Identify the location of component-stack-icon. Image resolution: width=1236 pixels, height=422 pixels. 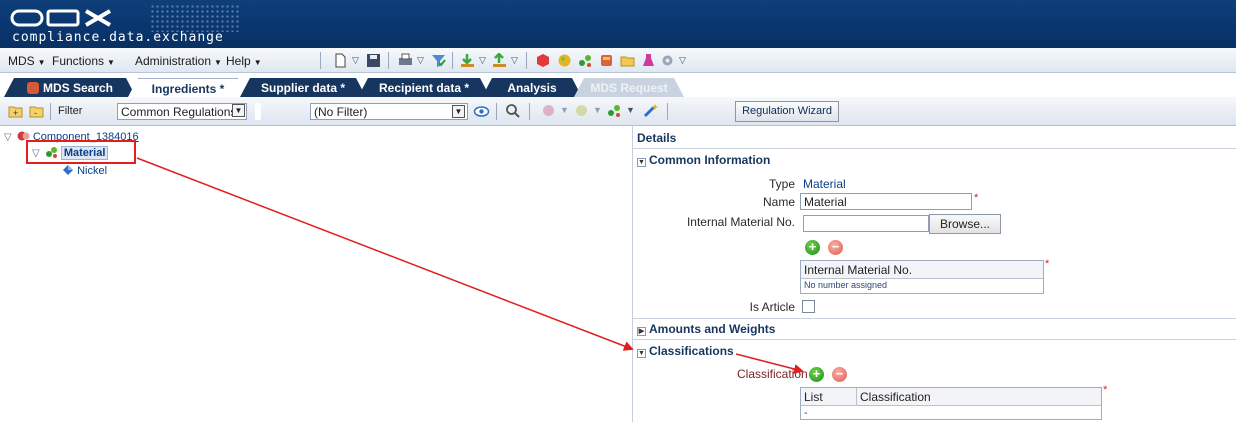
(606, 60).